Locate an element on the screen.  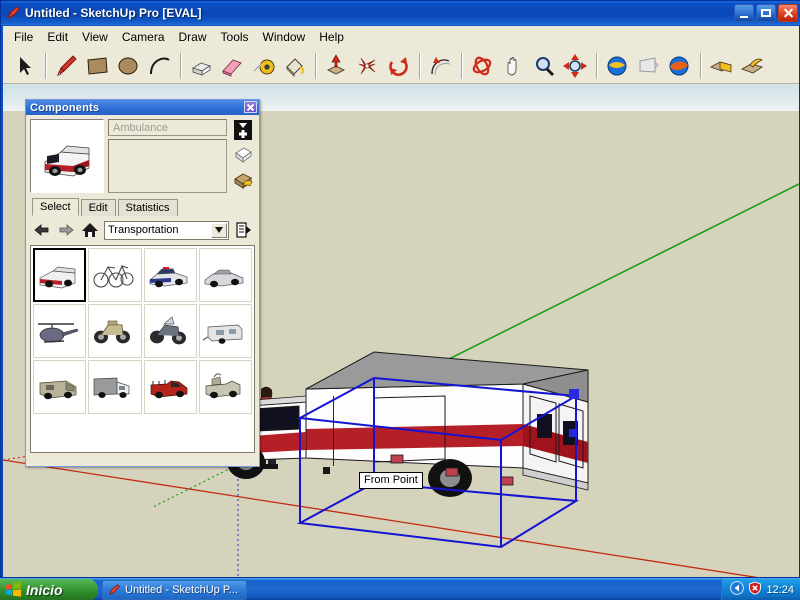
main-toolbar is located at coordinates (401, 66).